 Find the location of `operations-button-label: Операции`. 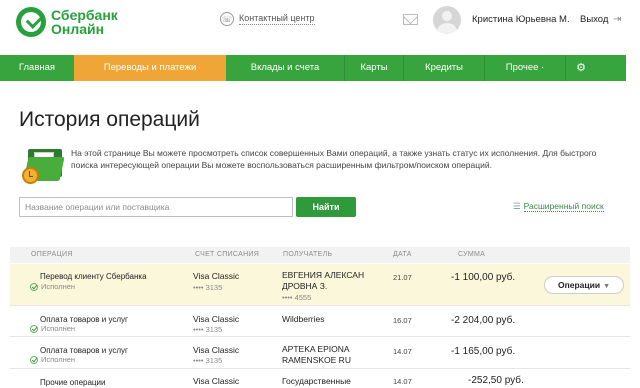

operations-button-label: Операции is located at coordinates (579, 285).